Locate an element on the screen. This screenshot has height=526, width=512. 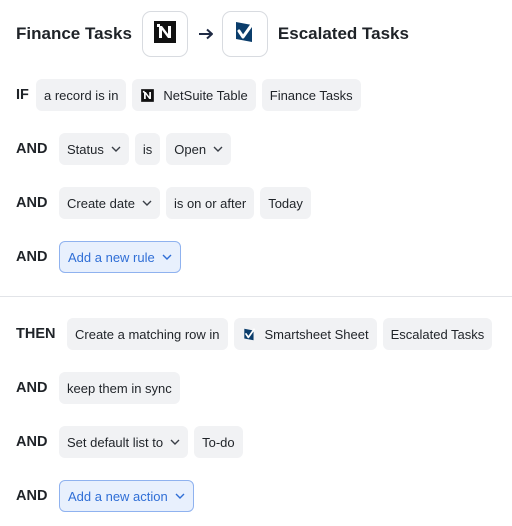
add-action-label: Add a new action is located at coordinates (118, 496).